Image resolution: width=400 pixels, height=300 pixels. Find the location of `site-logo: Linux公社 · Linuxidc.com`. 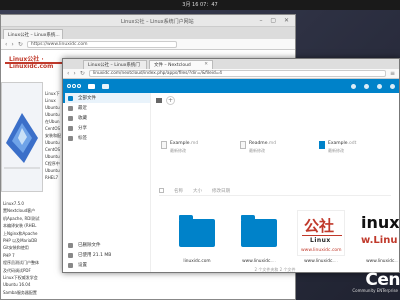

site-logo: Linux公社 · Linuxidc.com is located at coordinates (35, 62).